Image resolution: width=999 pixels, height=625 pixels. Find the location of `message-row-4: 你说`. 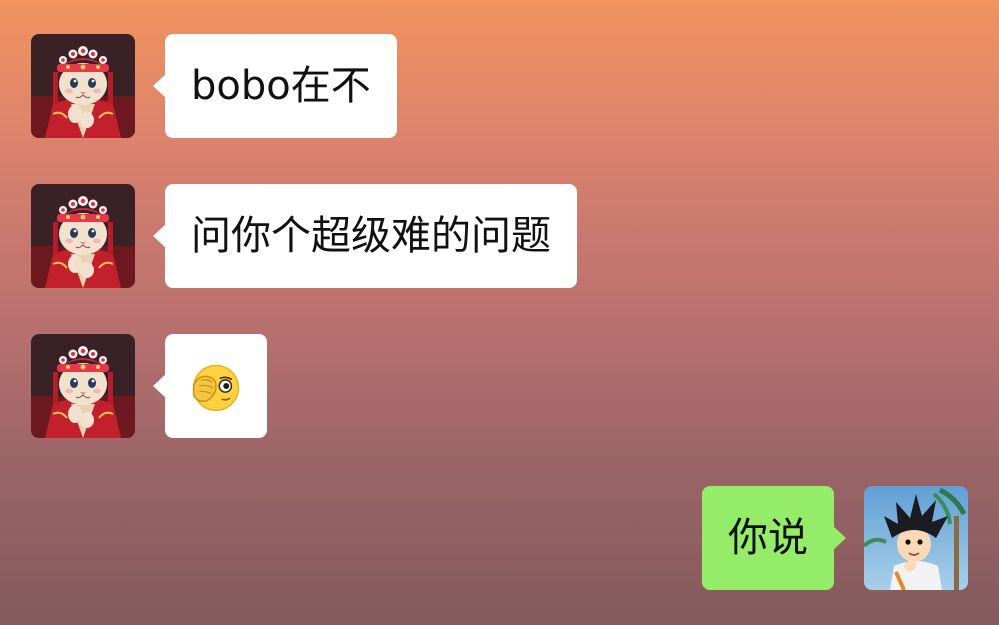

message-row-4: 你说 is located at coordinates (835, 538).